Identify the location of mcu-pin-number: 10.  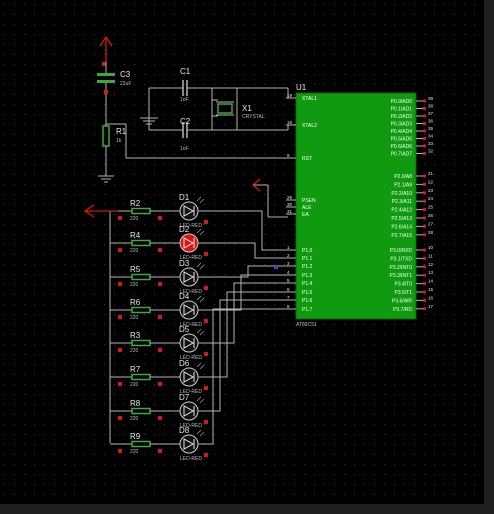
(431, 247).